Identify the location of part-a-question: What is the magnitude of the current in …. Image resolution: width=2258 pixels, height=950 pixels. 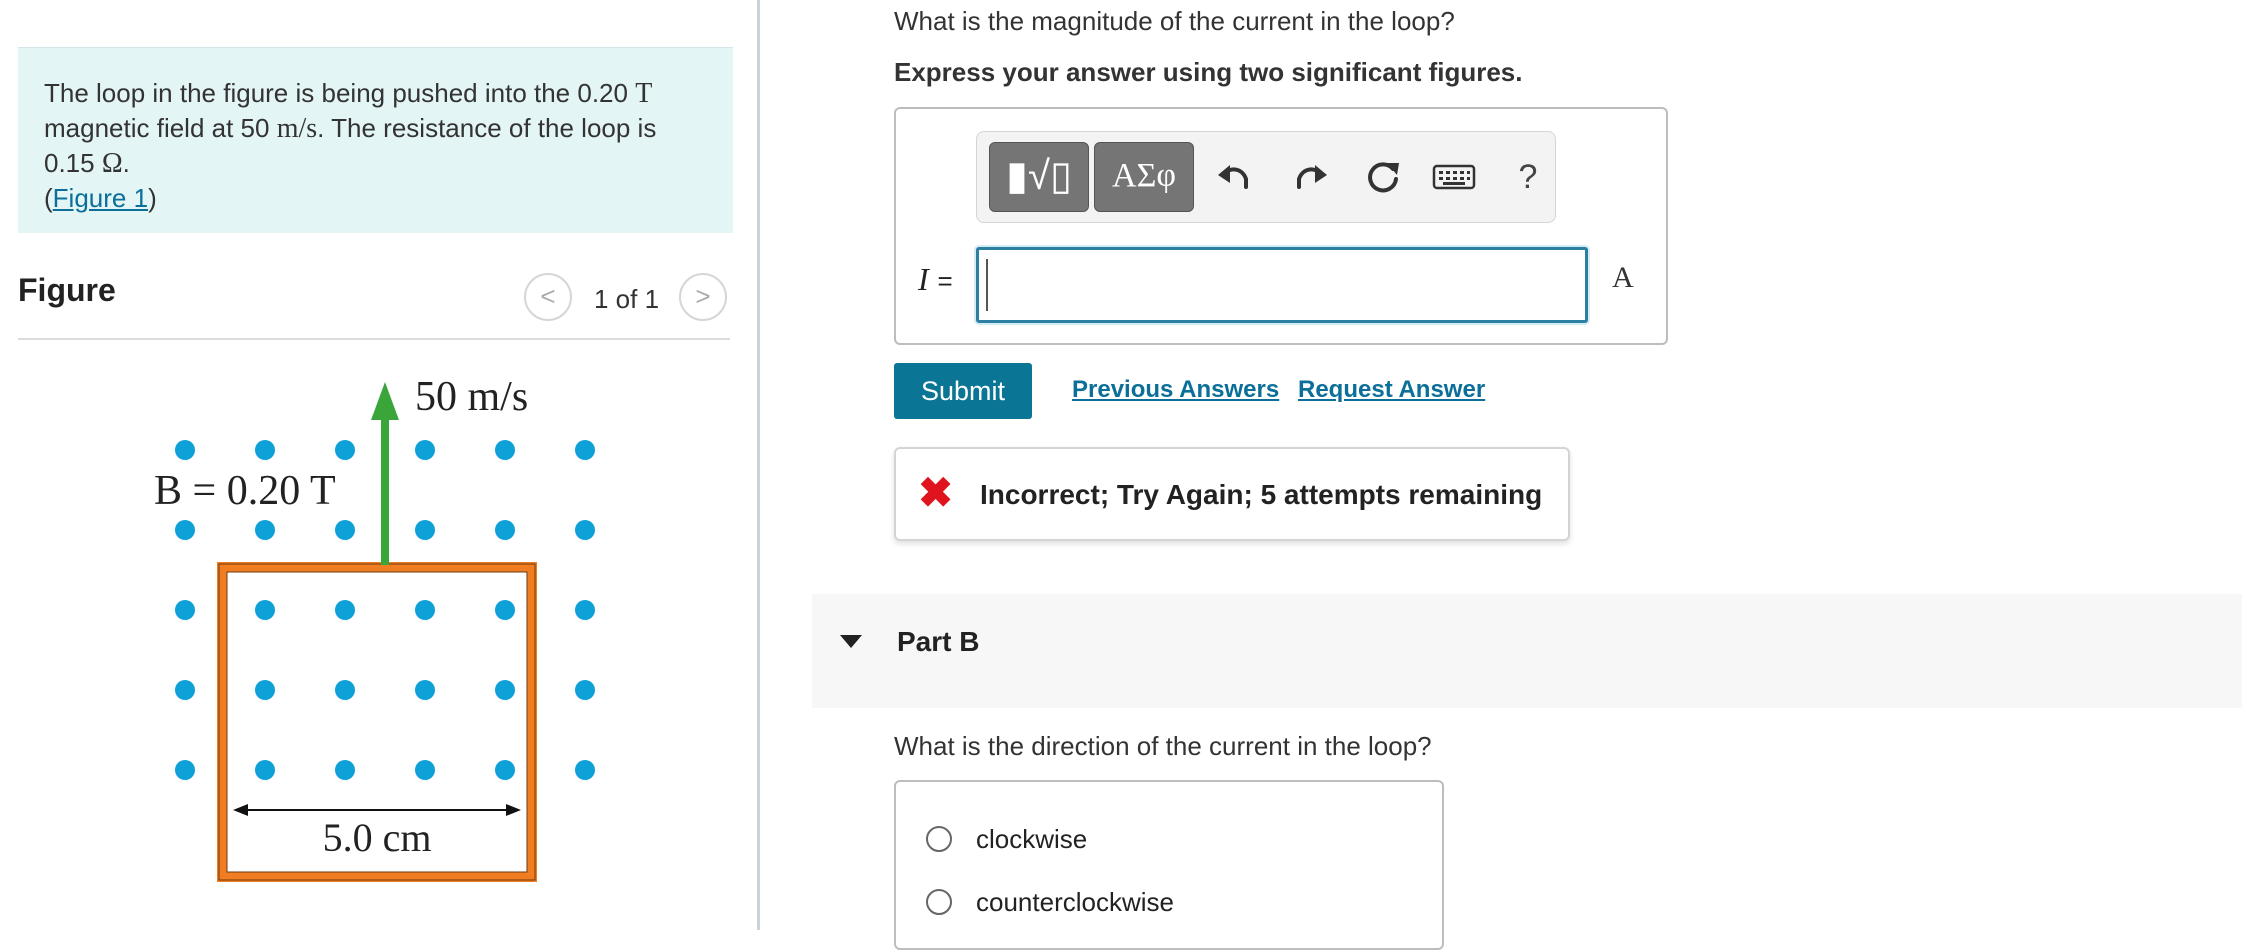
(1174, 21).